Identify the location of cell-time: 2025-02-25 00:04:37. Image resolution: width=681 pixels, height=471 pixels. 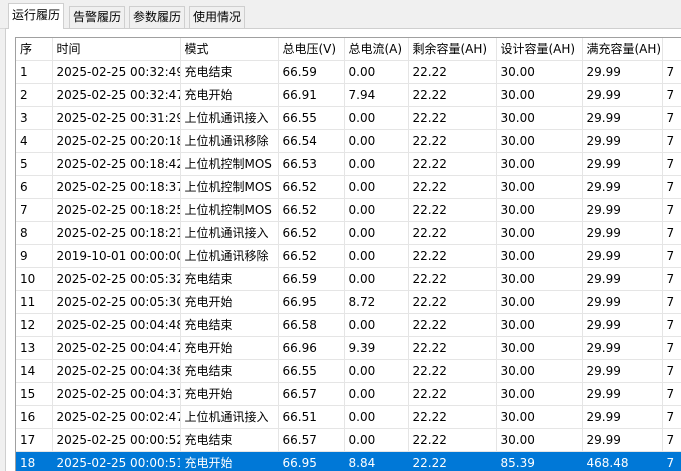
(116, 394).